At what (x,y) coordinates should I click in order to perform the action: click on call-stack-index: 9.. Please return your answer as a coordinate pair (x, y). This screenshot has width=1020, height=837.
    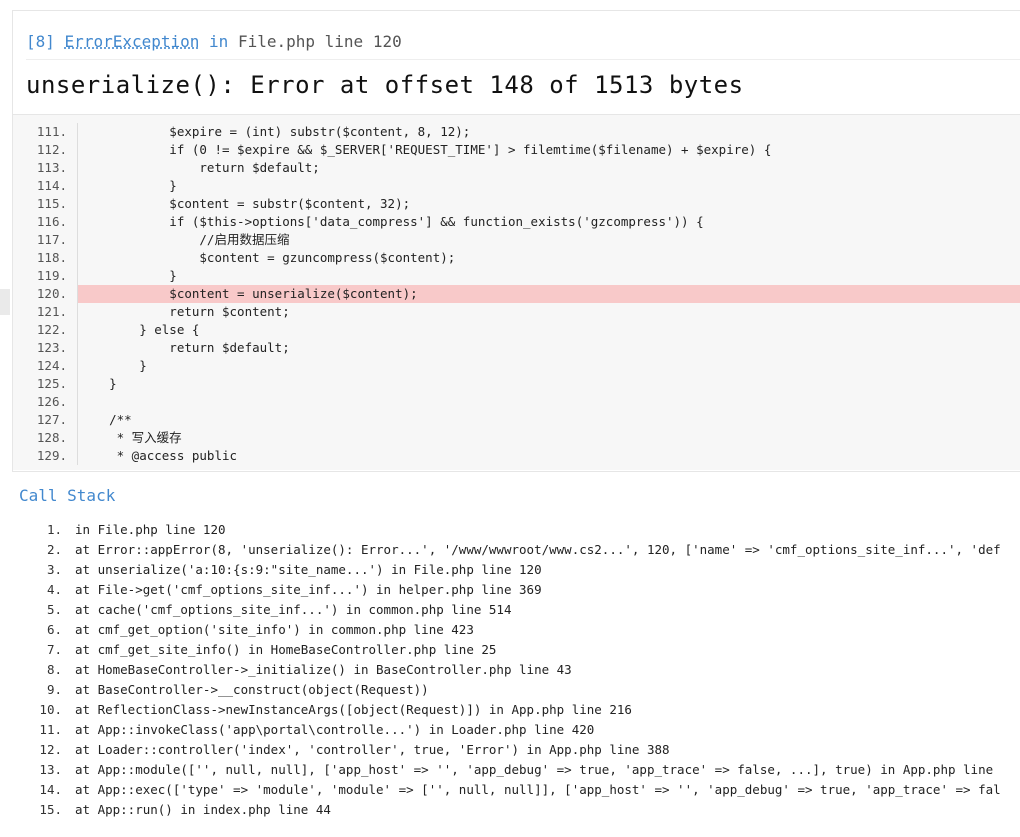
    Looking at the image, I should click on (54, 689).